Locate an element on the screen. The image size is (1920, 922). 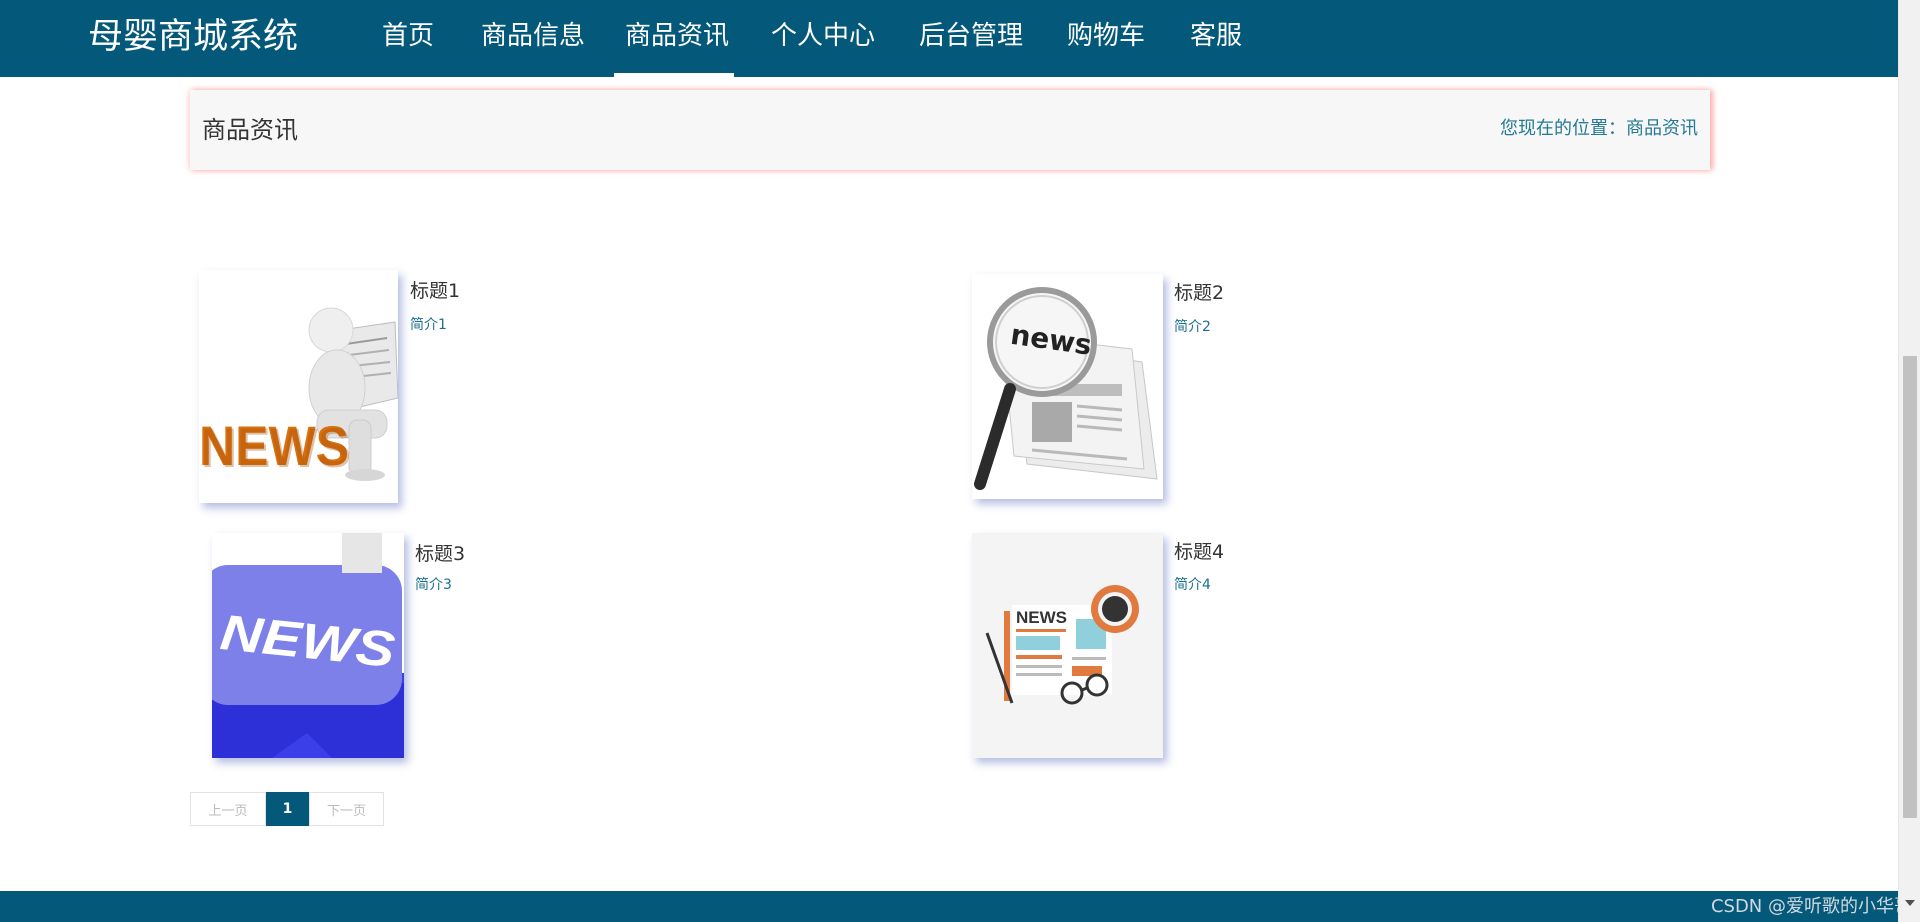
news-desc-2: 简介2 is located at coordinates (1192, 327).